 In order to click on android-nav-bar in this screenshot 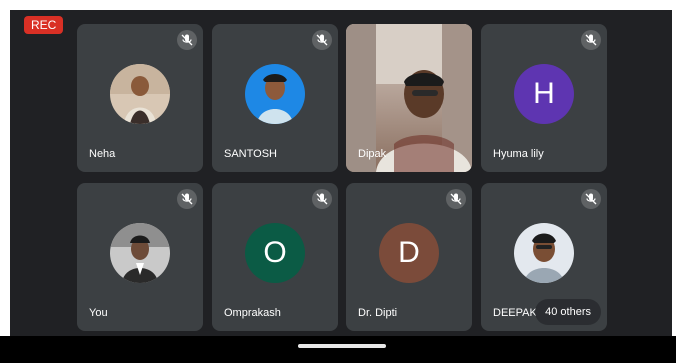, I will do `click(338, 349)`.